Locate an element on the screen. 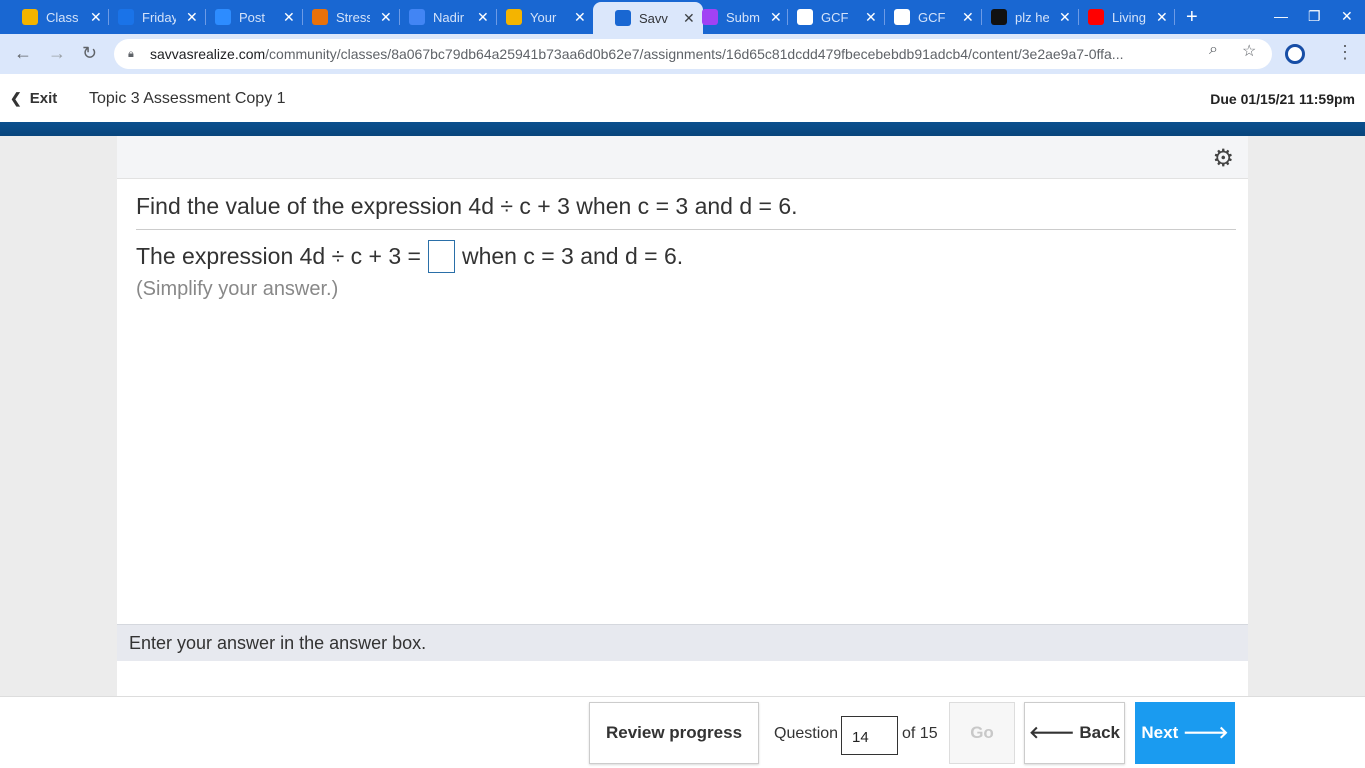 The height and width of the screenshot is (768, 1365). back-button: 🡐 Back is located at coordinates (1074, 733).